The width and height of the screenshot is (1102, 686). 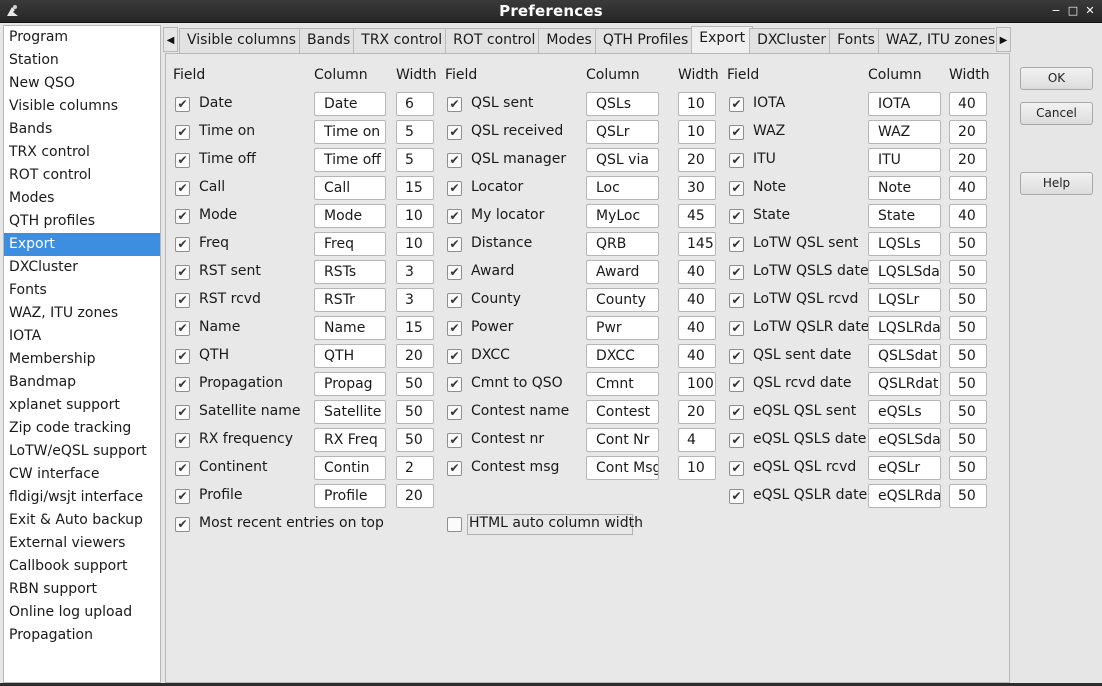 What do you see at coordinates (82, 60) in the screenshot?
I see `sidebar-item-station: Station` at bounding box center [82, 60].